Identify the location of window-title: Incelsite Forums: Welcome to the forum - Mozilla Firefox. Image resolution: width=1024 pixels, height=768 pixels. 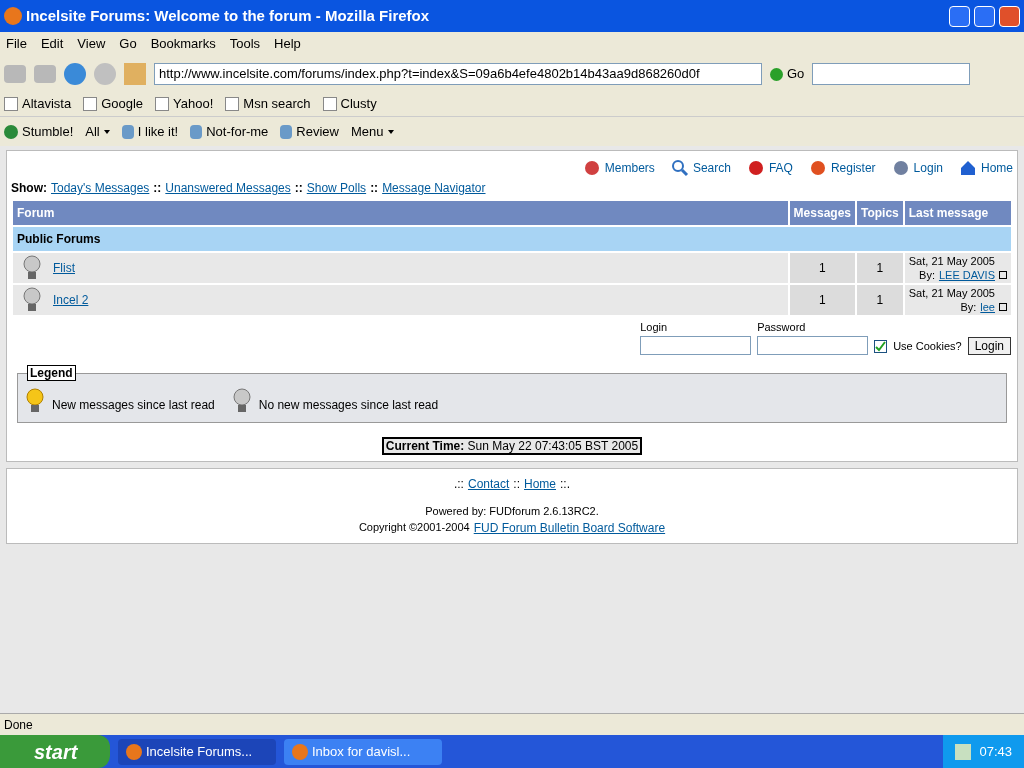
(228, 15).